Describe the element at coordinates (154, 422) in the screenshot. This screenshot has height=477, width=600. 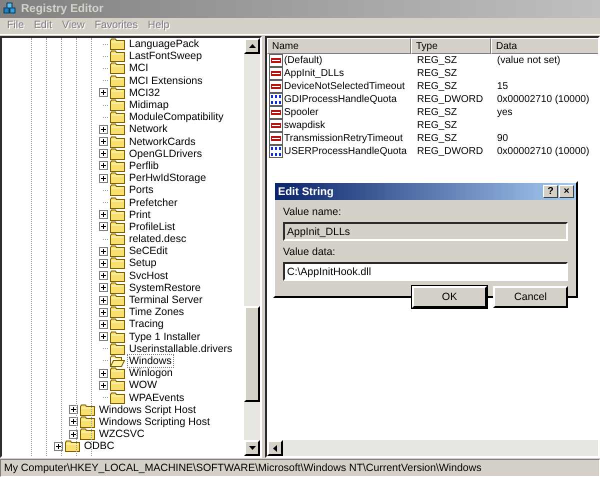
I see `tree-item: Windows Scripting Host` at that location.